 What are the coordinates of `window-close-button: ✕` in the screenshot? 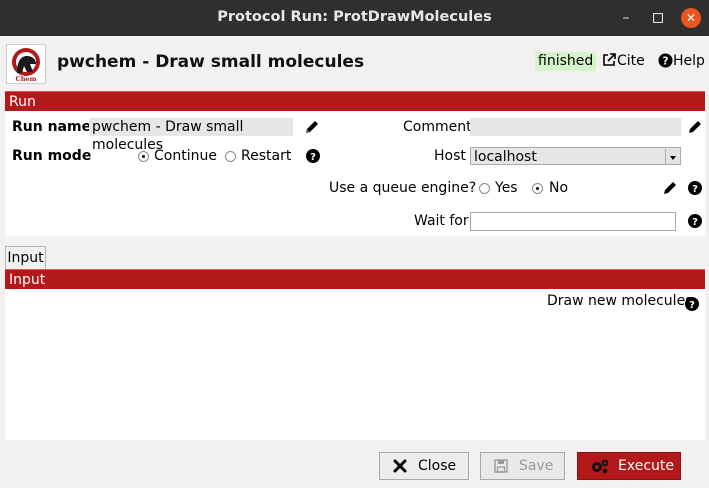 It's located at (691, 18).